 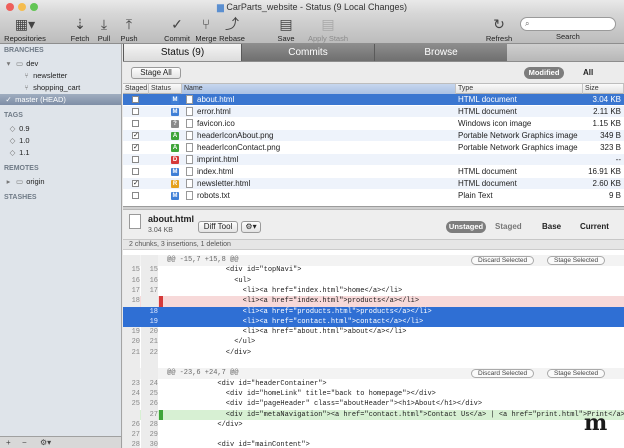 What do you see at coordinates (60, 128) in the screenshot?
I see `sidebar-item-tag-0.9: ◇ 0.9` at bounding box center [60, 128].